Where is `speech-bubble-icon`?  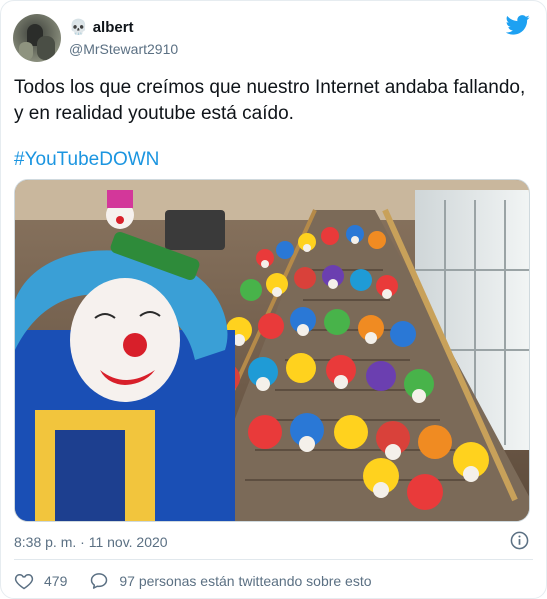
speech-bubble-icon is located at coordinates (99, 581).